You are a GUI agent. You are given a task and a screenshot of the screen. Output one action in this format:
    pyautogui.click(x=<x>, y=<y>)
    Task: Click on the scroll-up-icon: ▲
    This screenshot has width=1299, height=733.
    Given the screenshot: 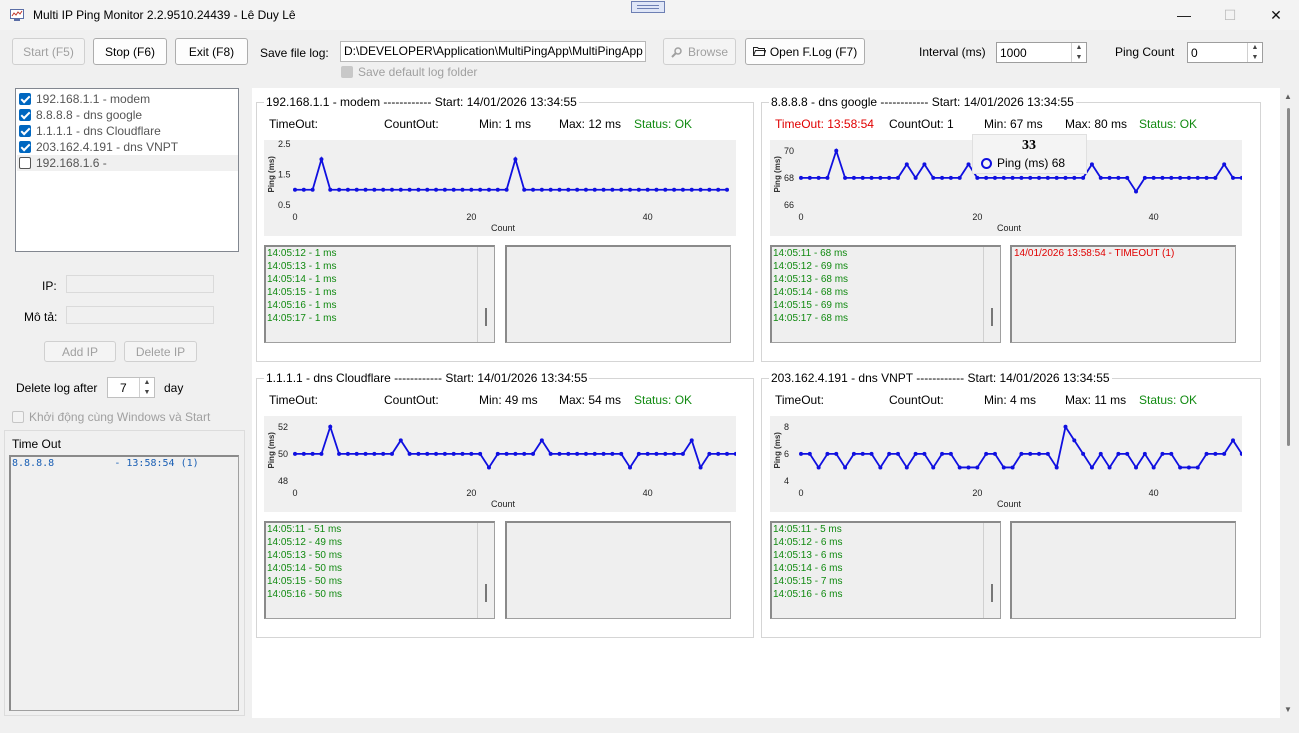 What is the action you would take?
    pyautogui.click(x=1288, y=96)
    